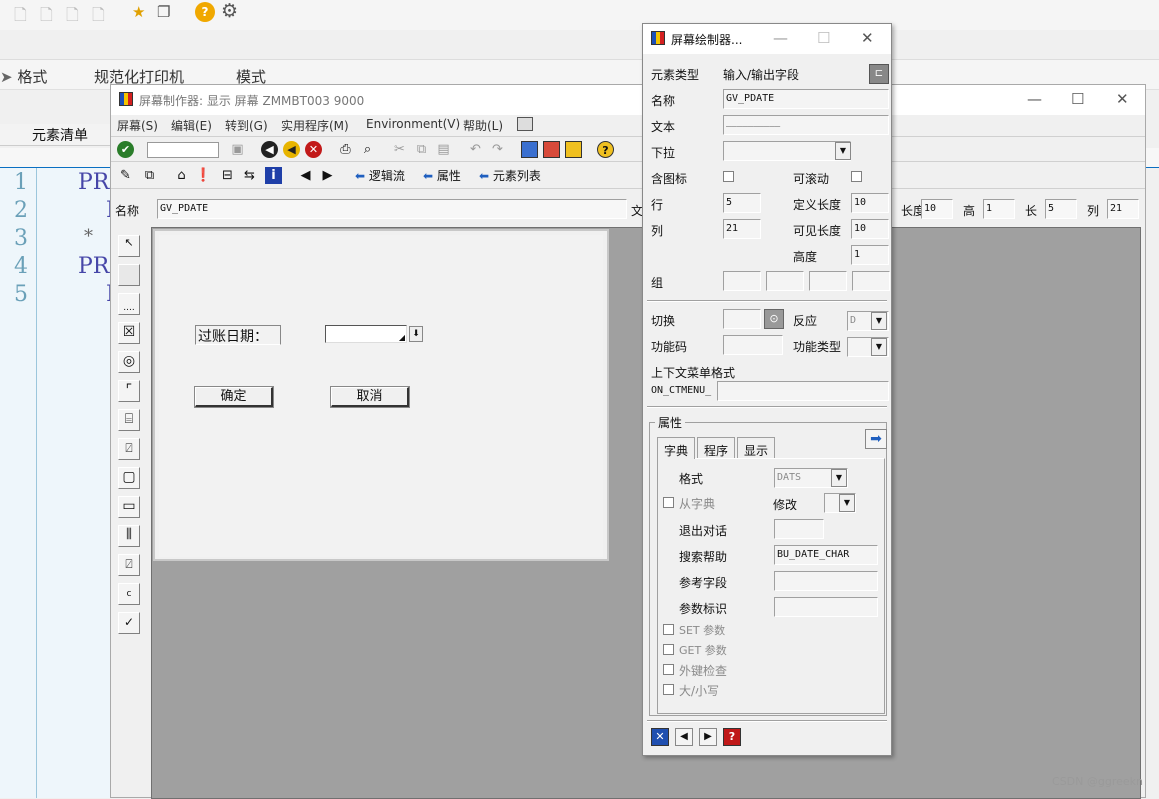 The width and height of the screenshot is (1159, 799). Describe the element at coordinates (227, 175) in the screenshot. I see `layout-icon: ⊟` at that location.